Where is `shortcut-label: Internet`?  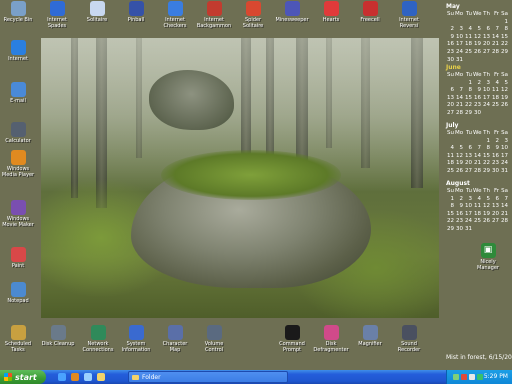
shortcut-label: Internet is located at coordinates (18, 59).